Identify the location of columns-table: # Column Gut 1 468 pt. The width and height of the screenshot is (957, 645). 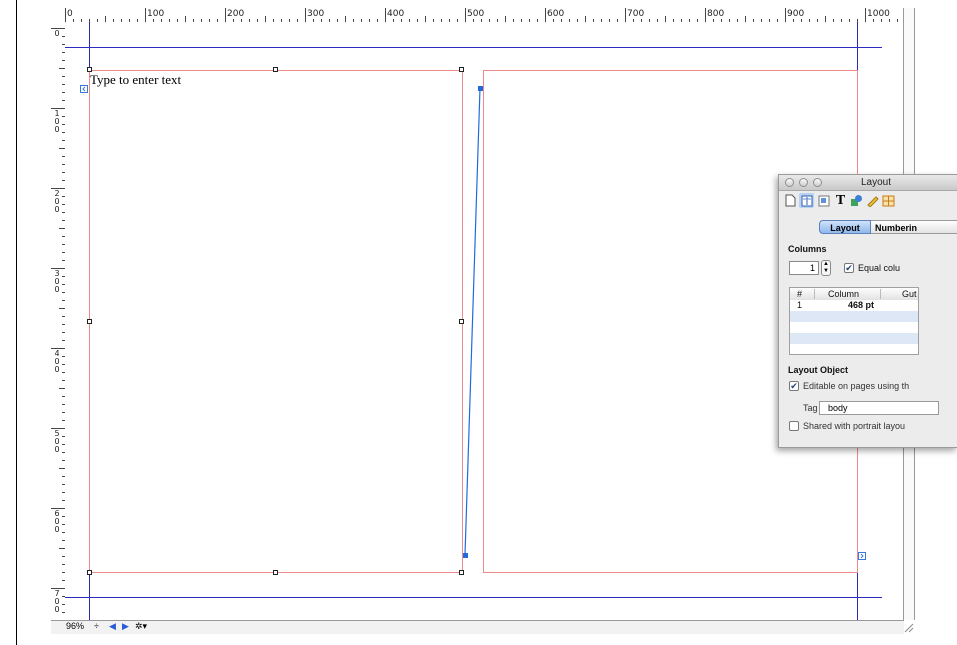
(854, 321).